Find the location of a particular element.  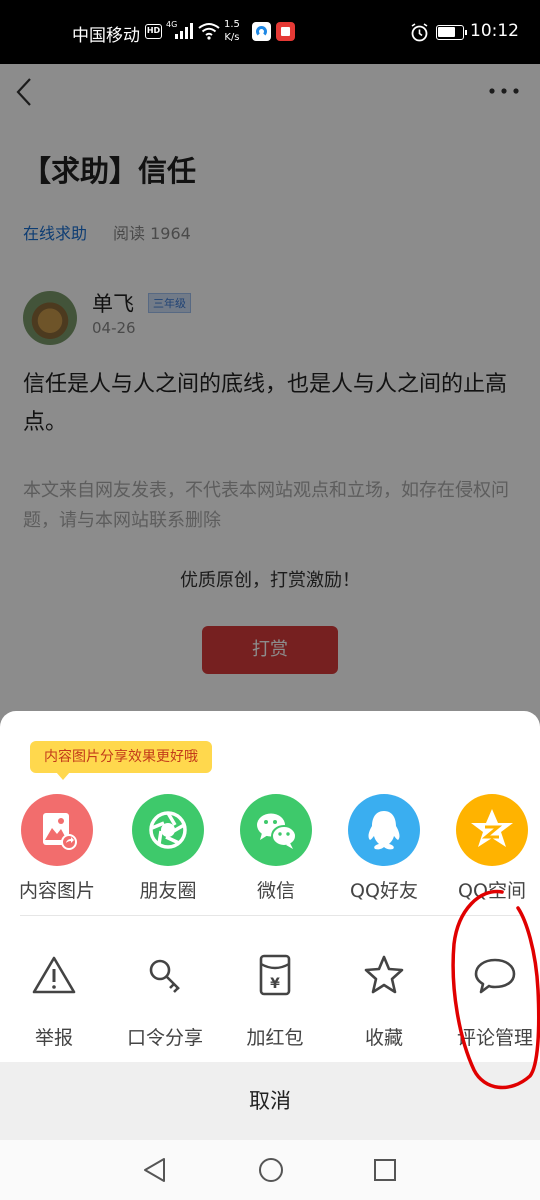

nav-home-icon is located at coordinates (271, 1170).